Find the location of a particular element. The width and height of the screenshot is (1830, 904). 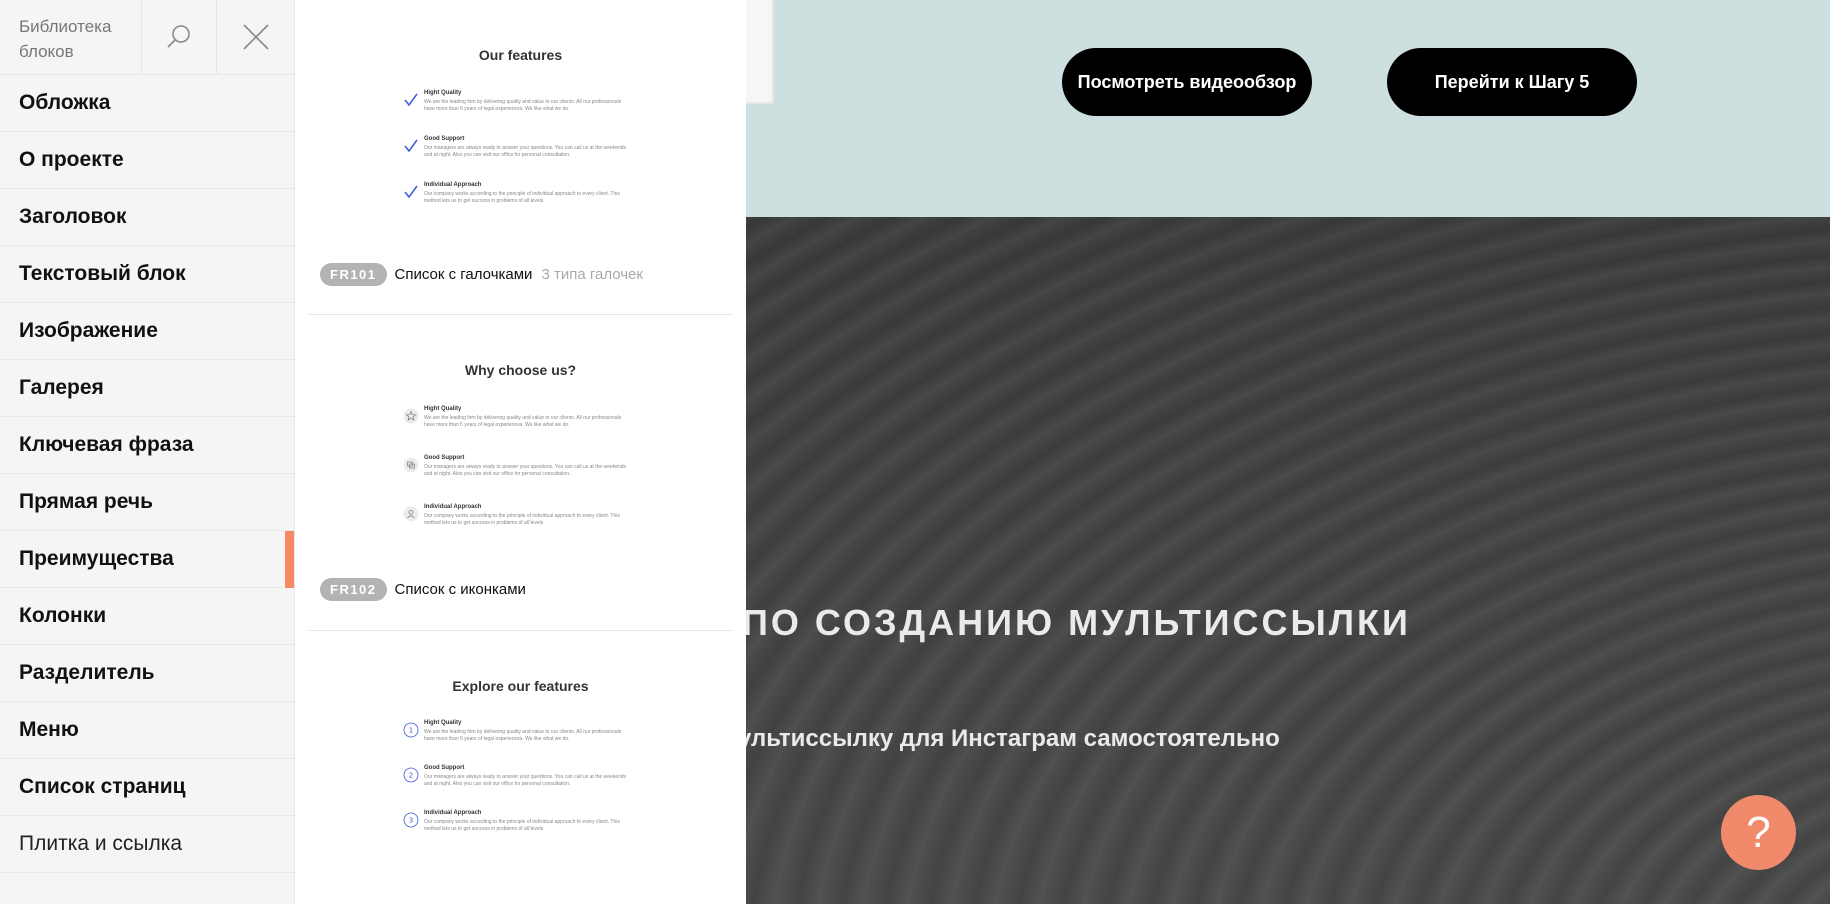

star-icon is located at coordinates (411, 416).